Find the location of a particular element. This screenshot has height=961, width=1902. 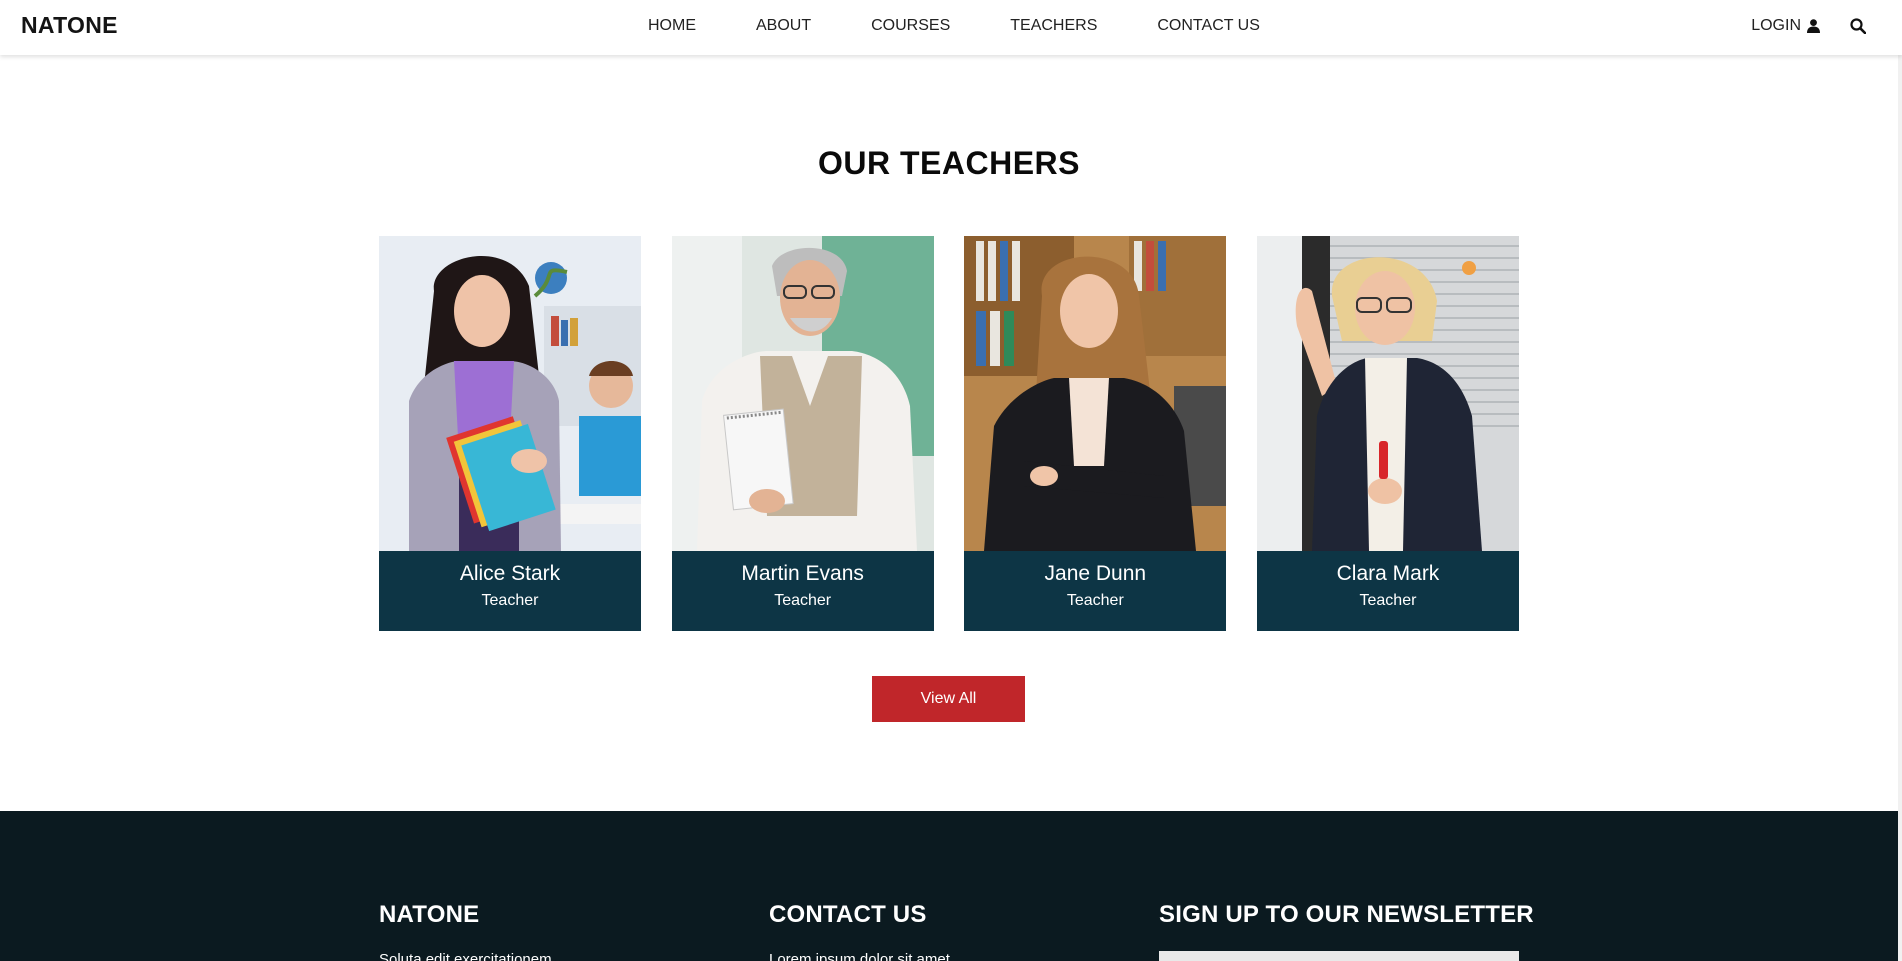

nav-contact-us: CONTACT US is located at coordinates (1208, 26).